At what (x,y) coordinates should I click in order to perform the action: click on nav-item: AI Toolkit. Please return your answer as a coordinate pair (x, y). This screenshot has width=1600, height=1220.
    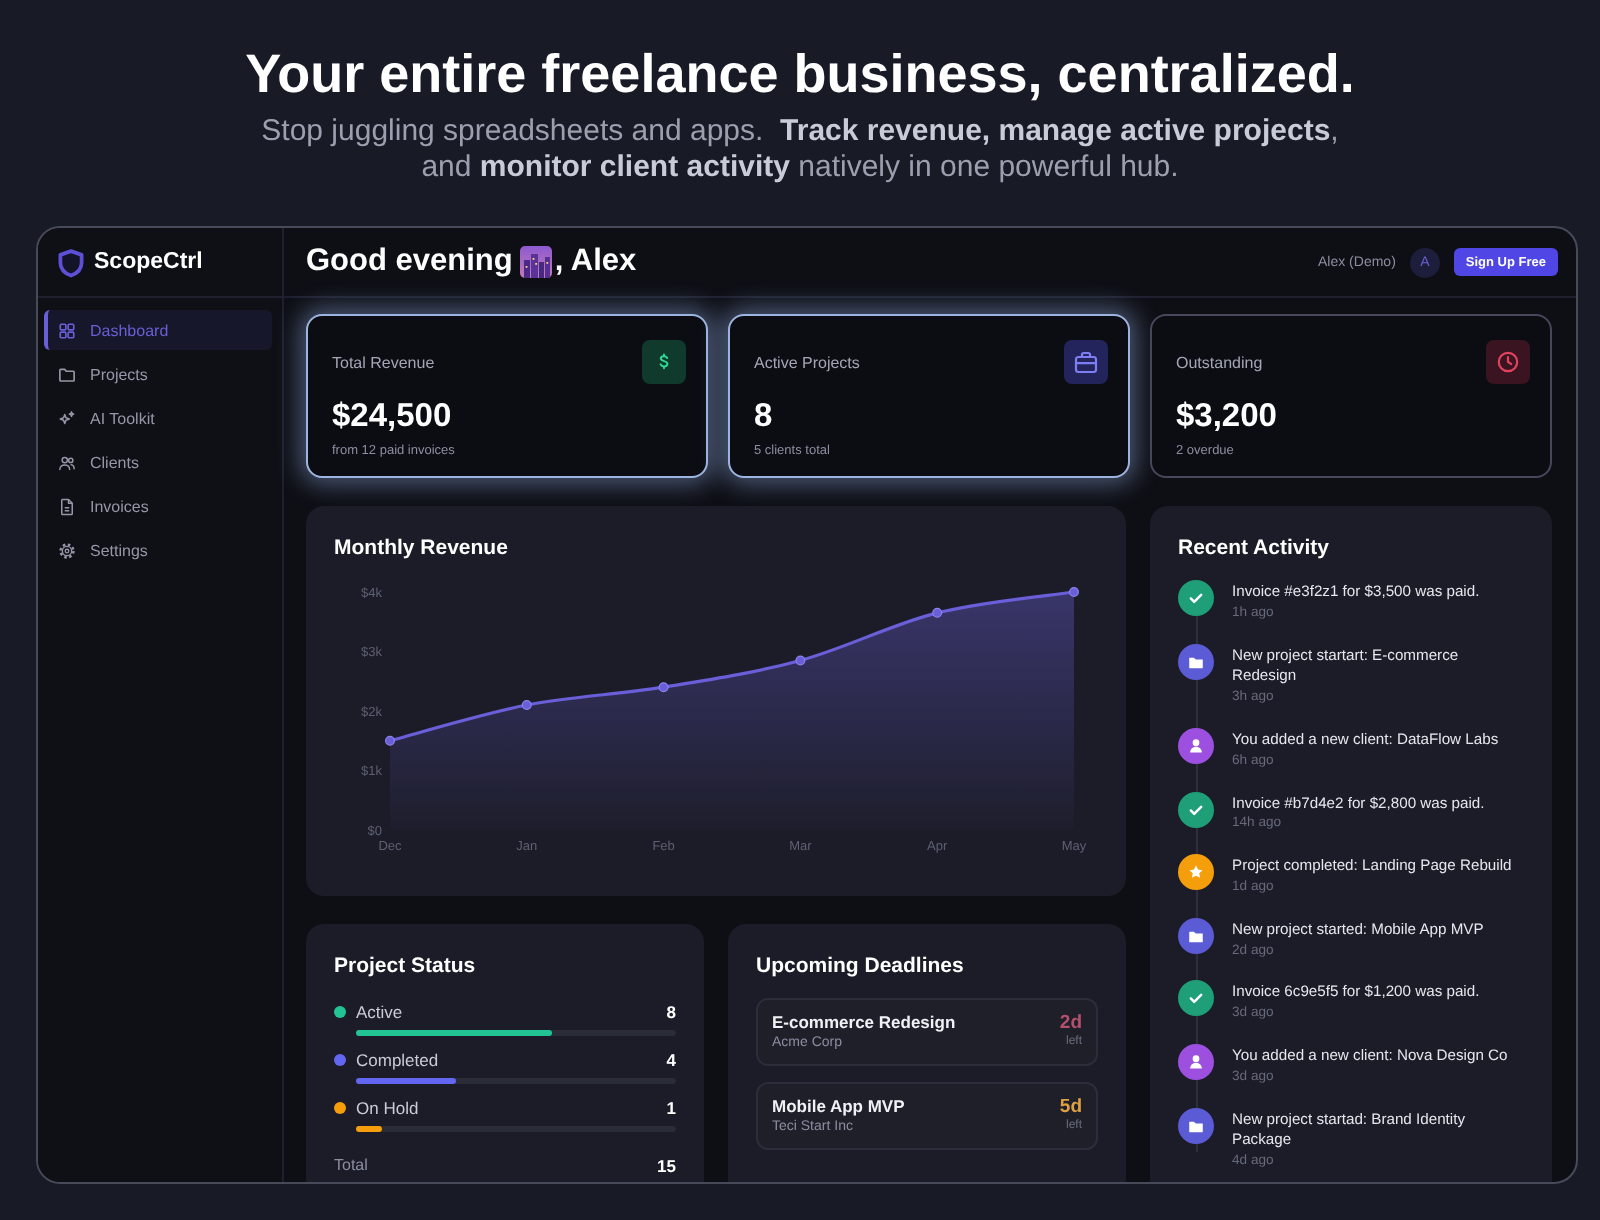
    Looking at the image, I should click on (158, 418).